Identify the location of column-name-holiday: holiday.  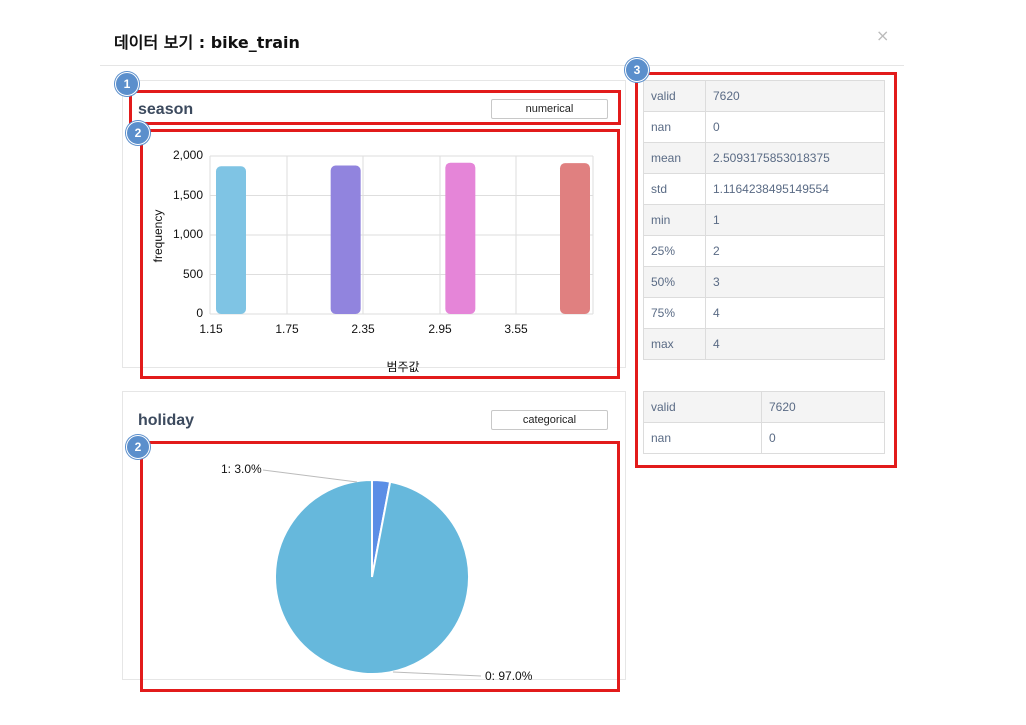
(166, 420).